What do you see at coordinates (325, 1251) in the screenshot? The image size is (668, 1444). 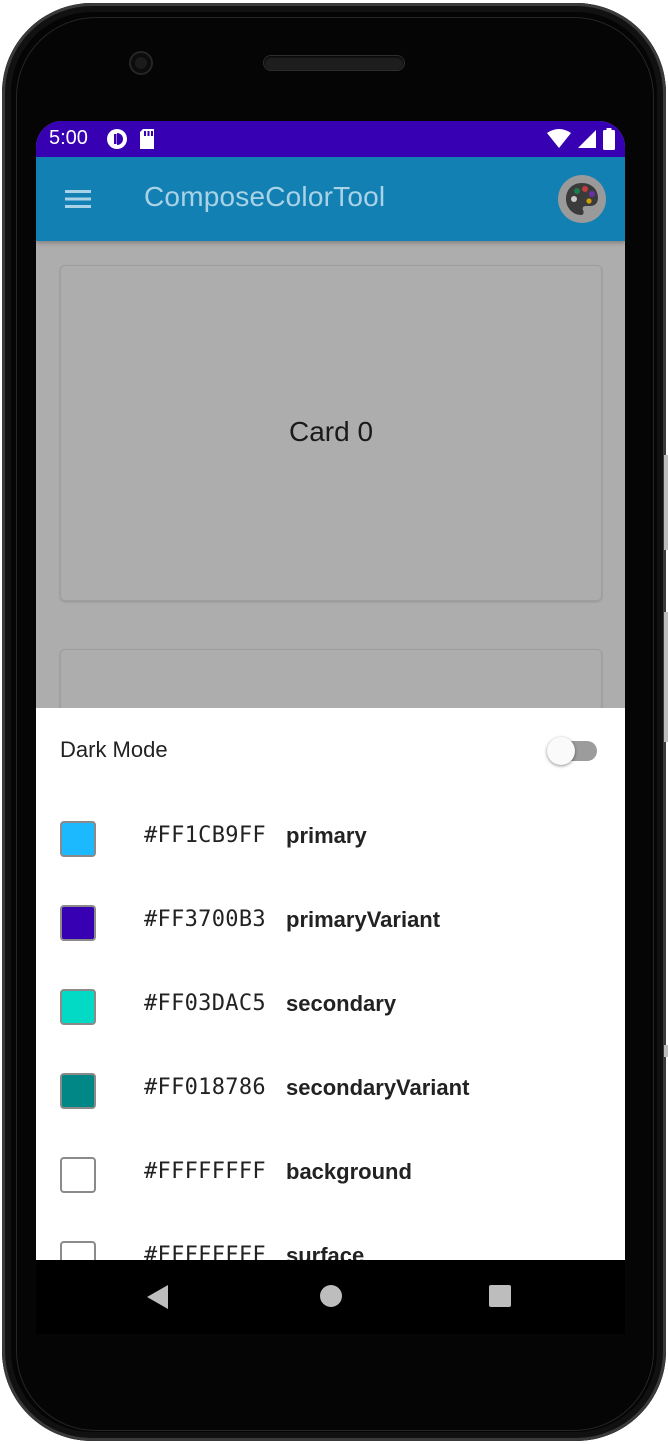 I see `color-name: surface` at bounding box center [325, 1251].